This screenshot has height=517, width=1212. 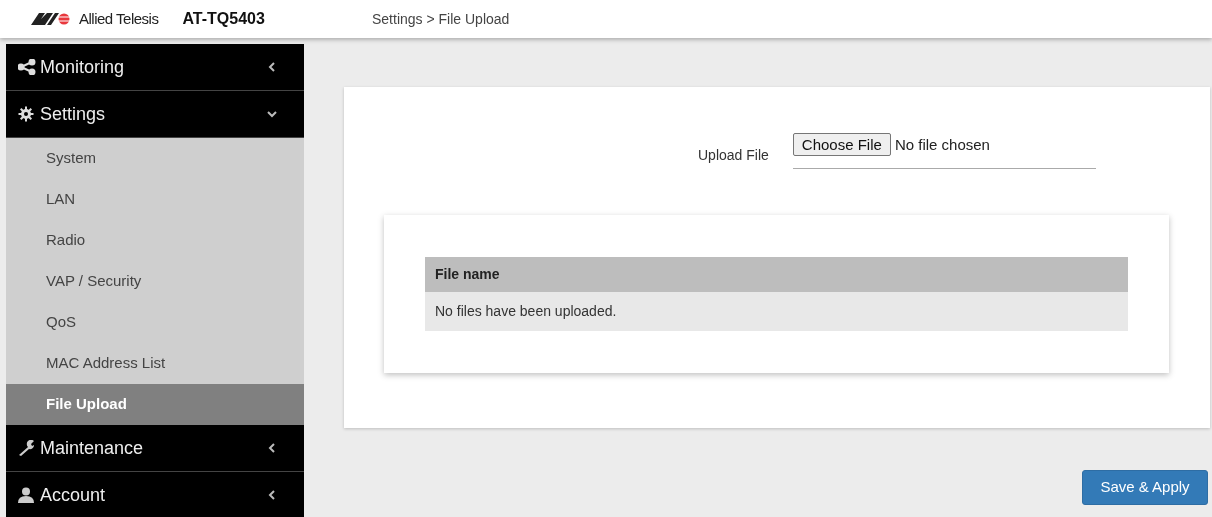 I want to click on sidebar-section: Maintenance, so click(x=155, y=448).